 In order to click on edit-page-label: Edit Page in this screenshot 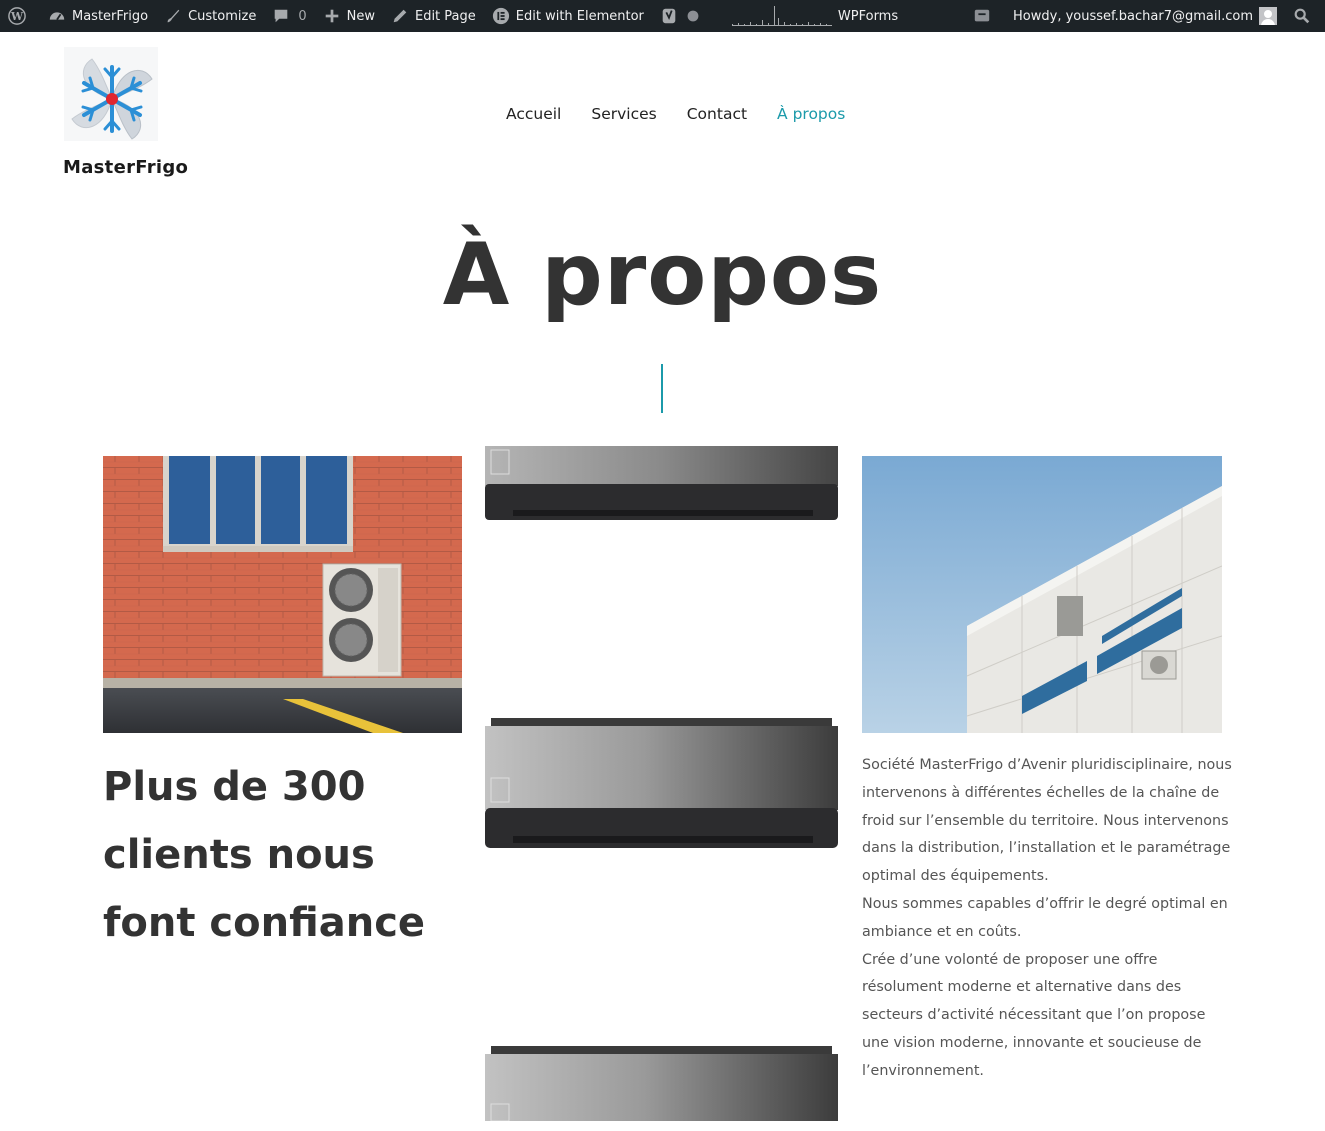, I will do `click(445, 16)`.